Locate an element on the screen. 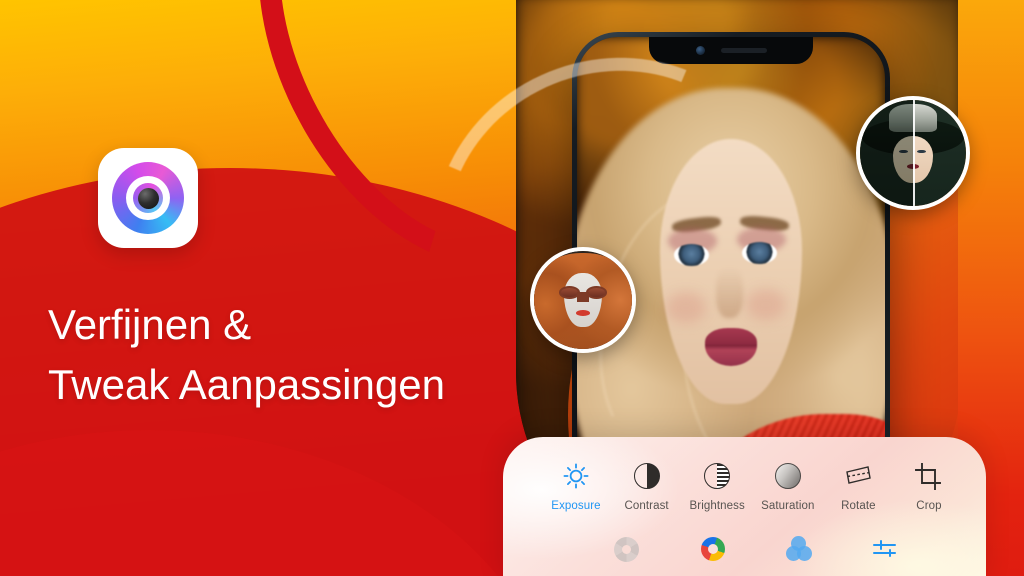 This screenshot has width=1024, height=576. editor-toolbar: Exposure Contrast Brightness Saturation is located at coordinates (744, 506).